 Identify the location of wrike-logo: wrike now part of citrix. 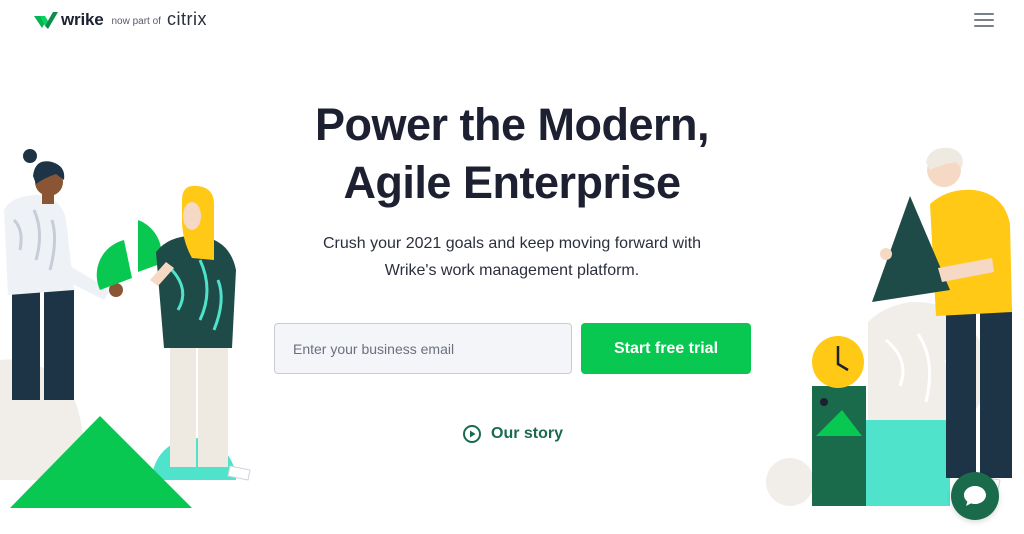
(120, 19).